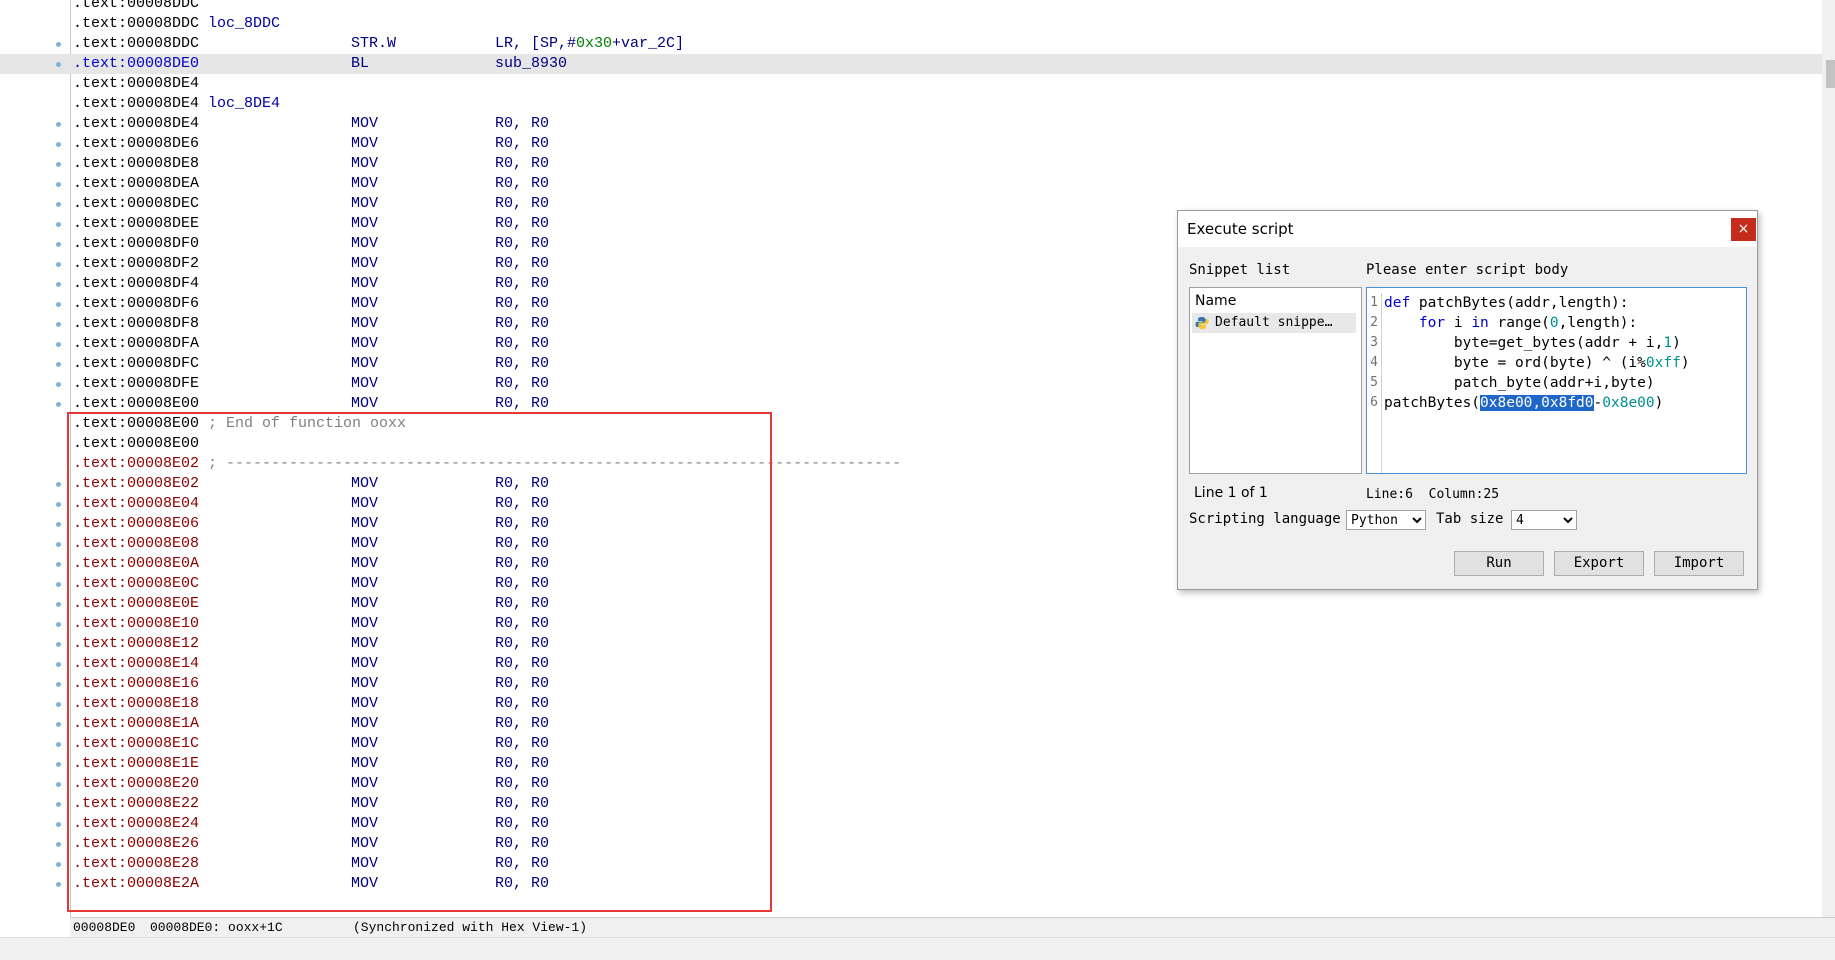 This screenshot has width=1835, height=960. I want to click on listing-row: .text:00008E2A MOV R0, R0, so click(917, 884).